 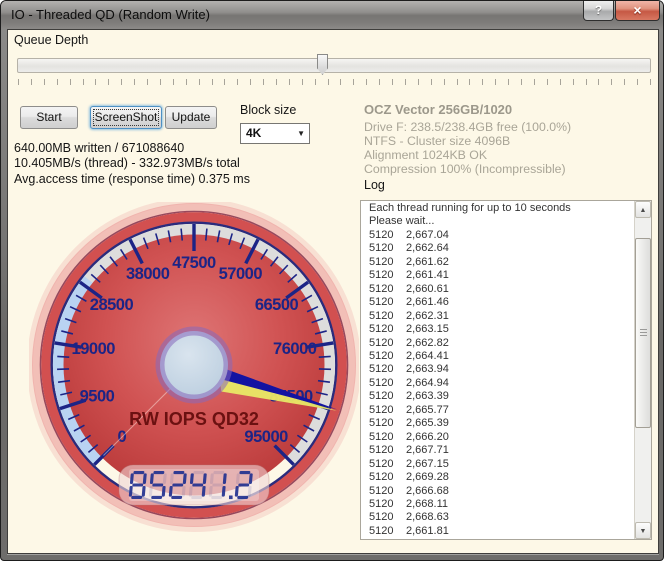 I want to click on drive-info-line: Drive F: 238.5/238.4GB free (100.0%), so click(x=468, y=127).